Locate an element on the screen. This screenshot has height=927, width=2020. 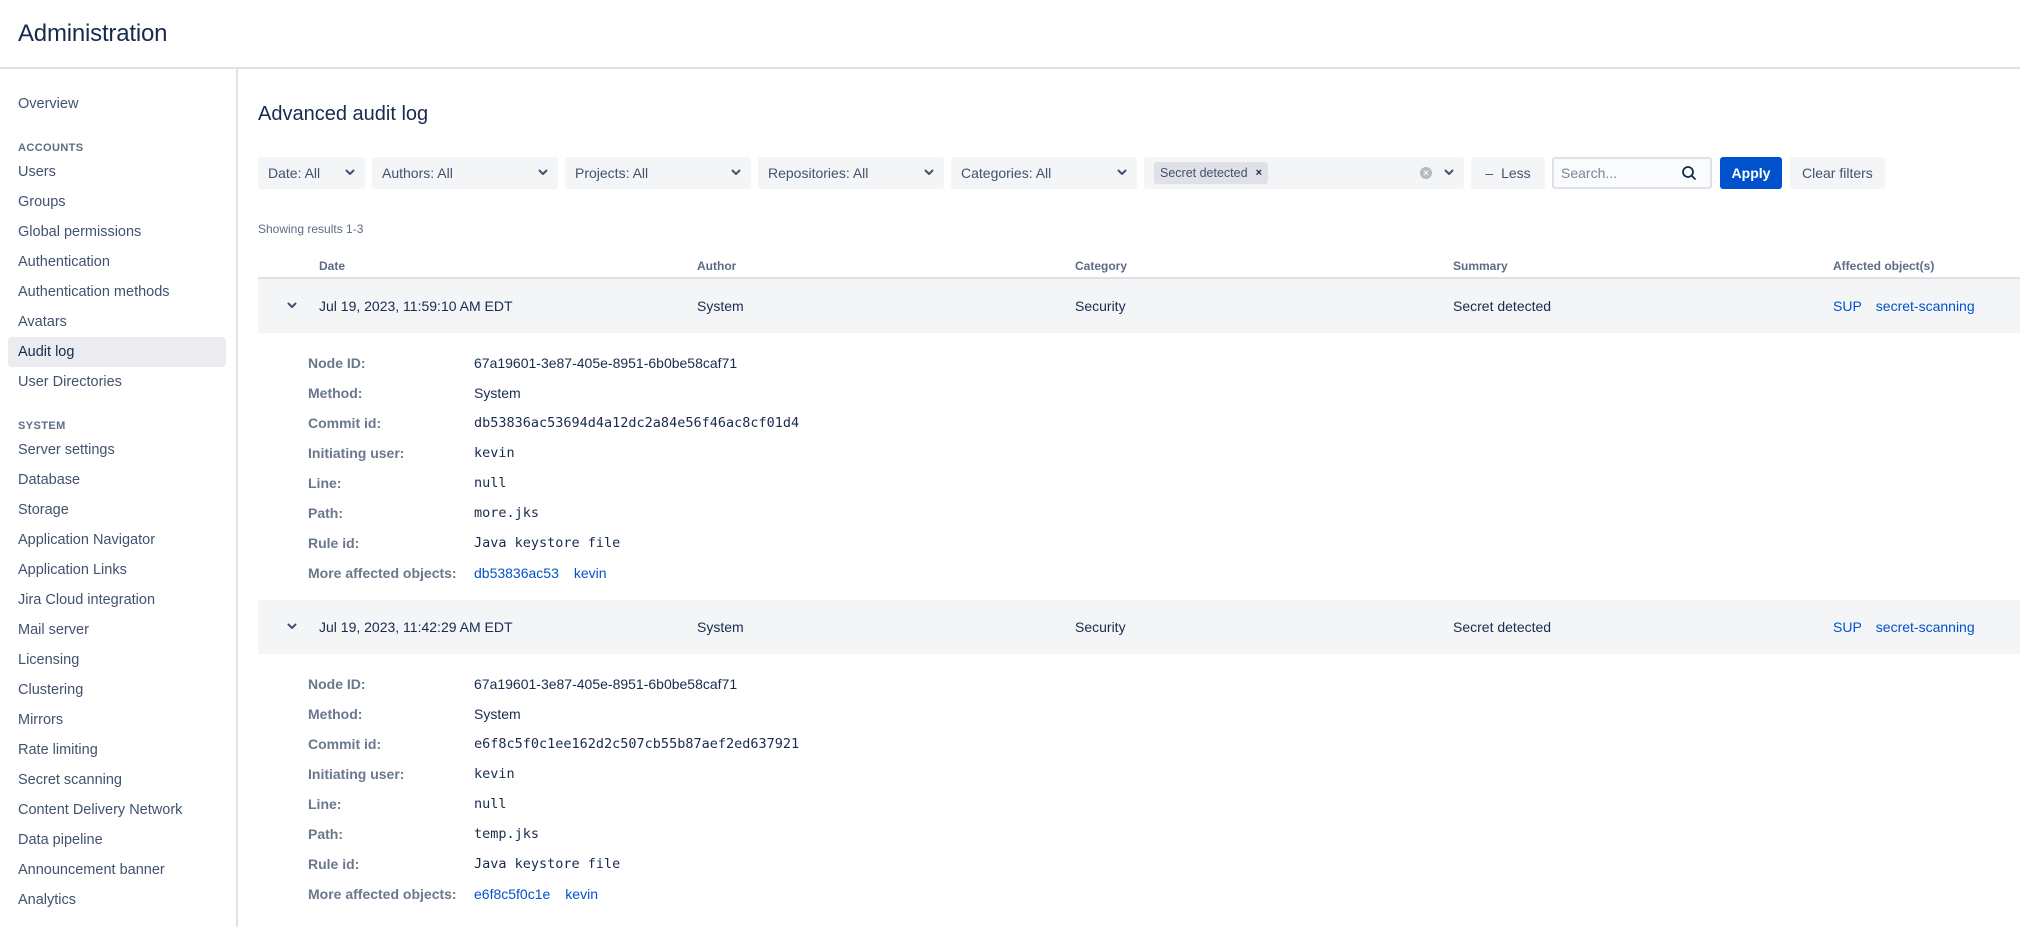
column-date: Date is located at coordinates (508, 266).